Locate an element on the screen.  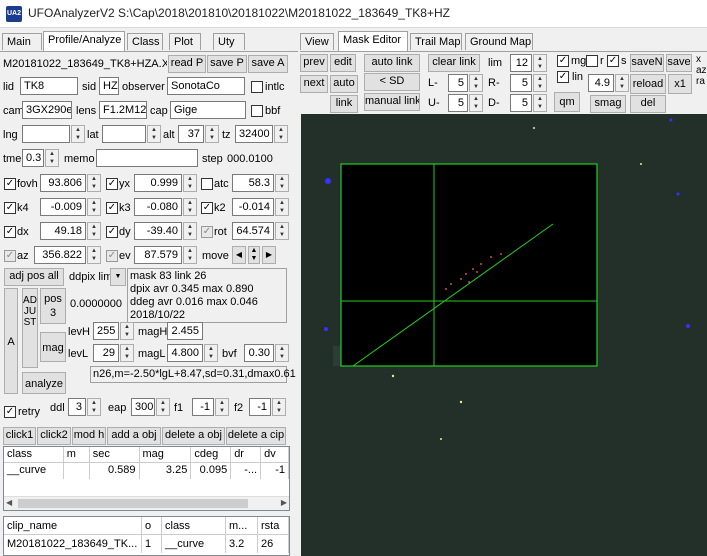
col-dv: dv is located at coordinates (275, 454).